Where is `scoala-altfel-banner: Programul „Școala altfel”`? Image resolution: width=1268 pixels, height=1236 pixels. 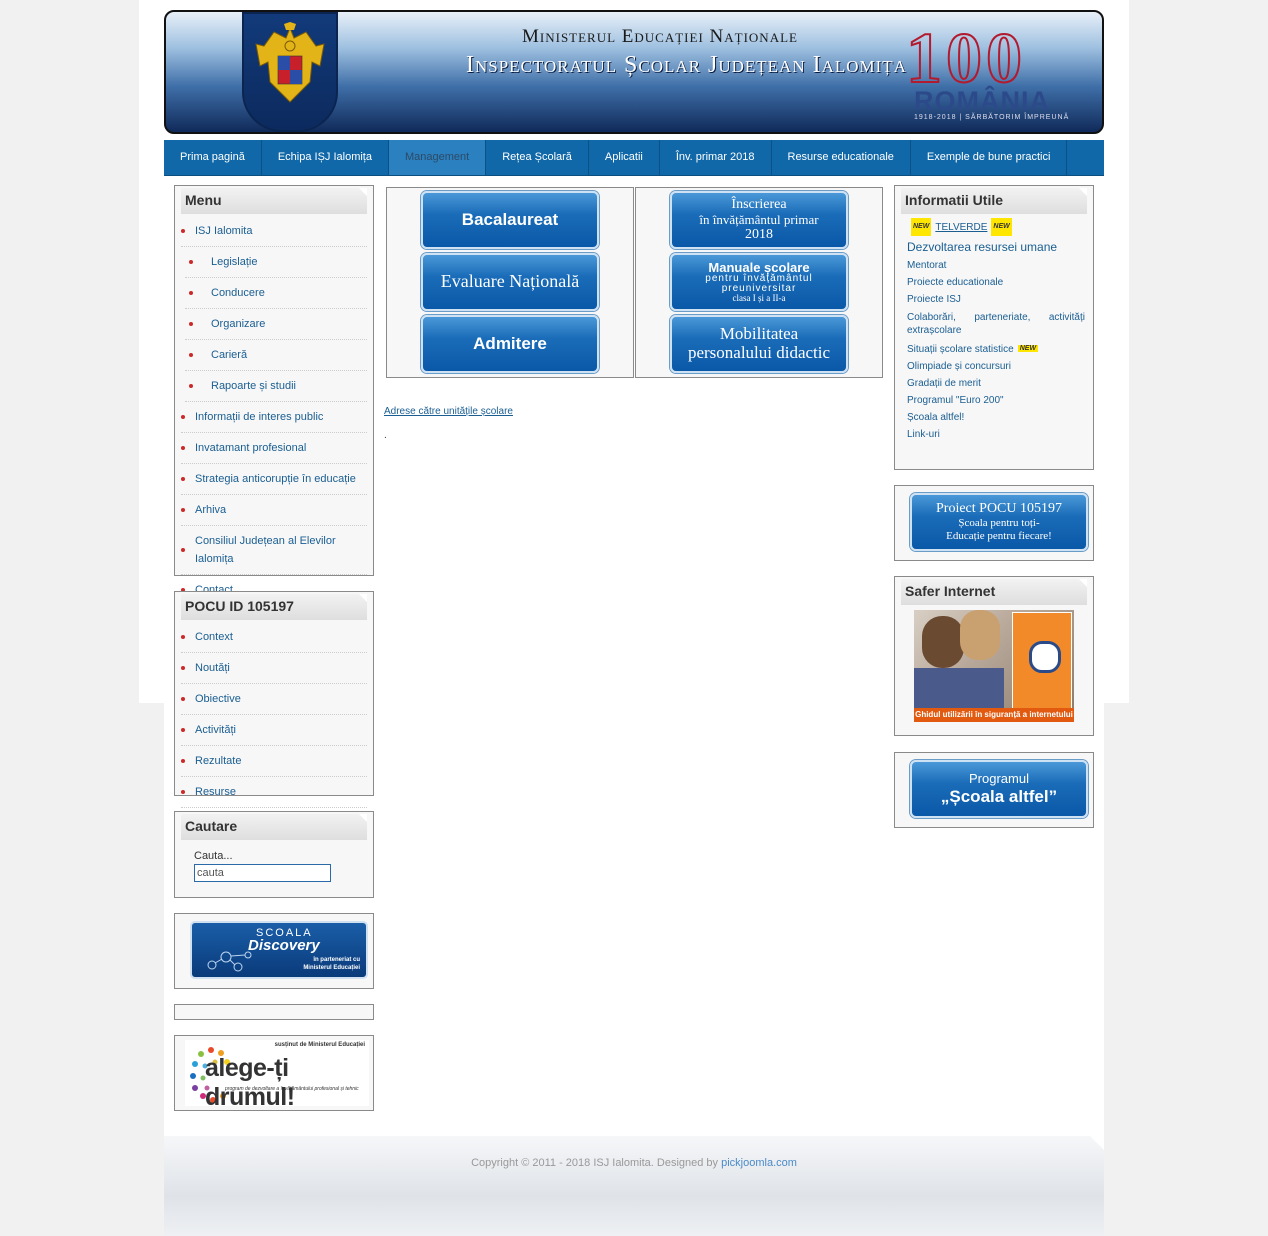 scoala-altfel-banner: Programul „Școala altfel” is located at coordinates (999, 789).